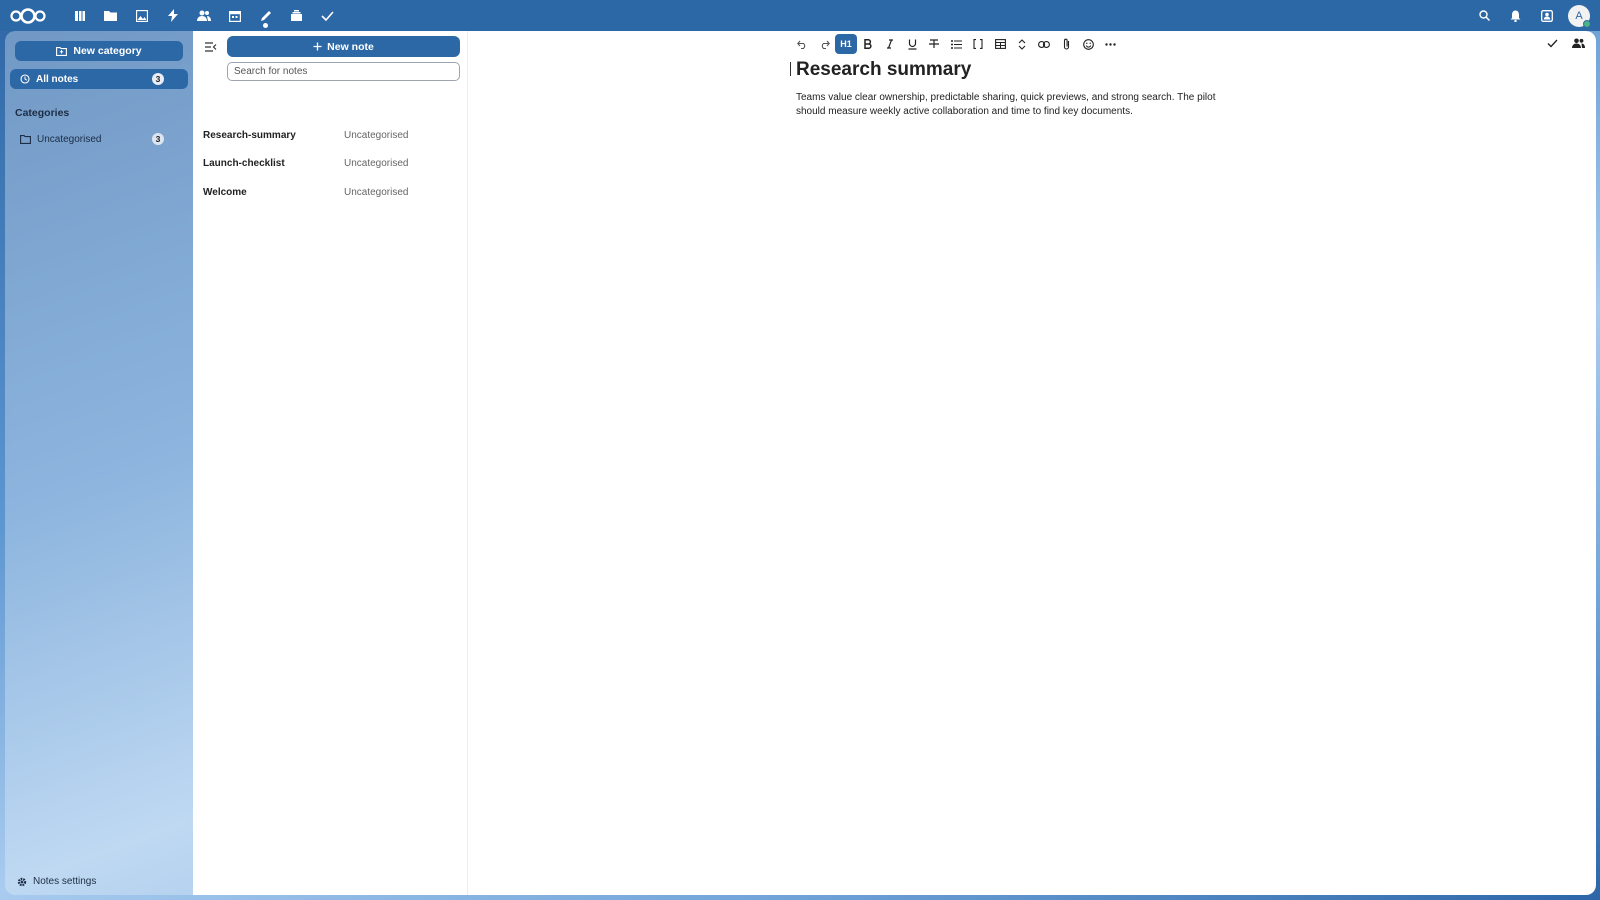 Image resolution: width=1600 pixels, height=900 pixels. I want to click on all-notes-count: 3, so click(158, 79).